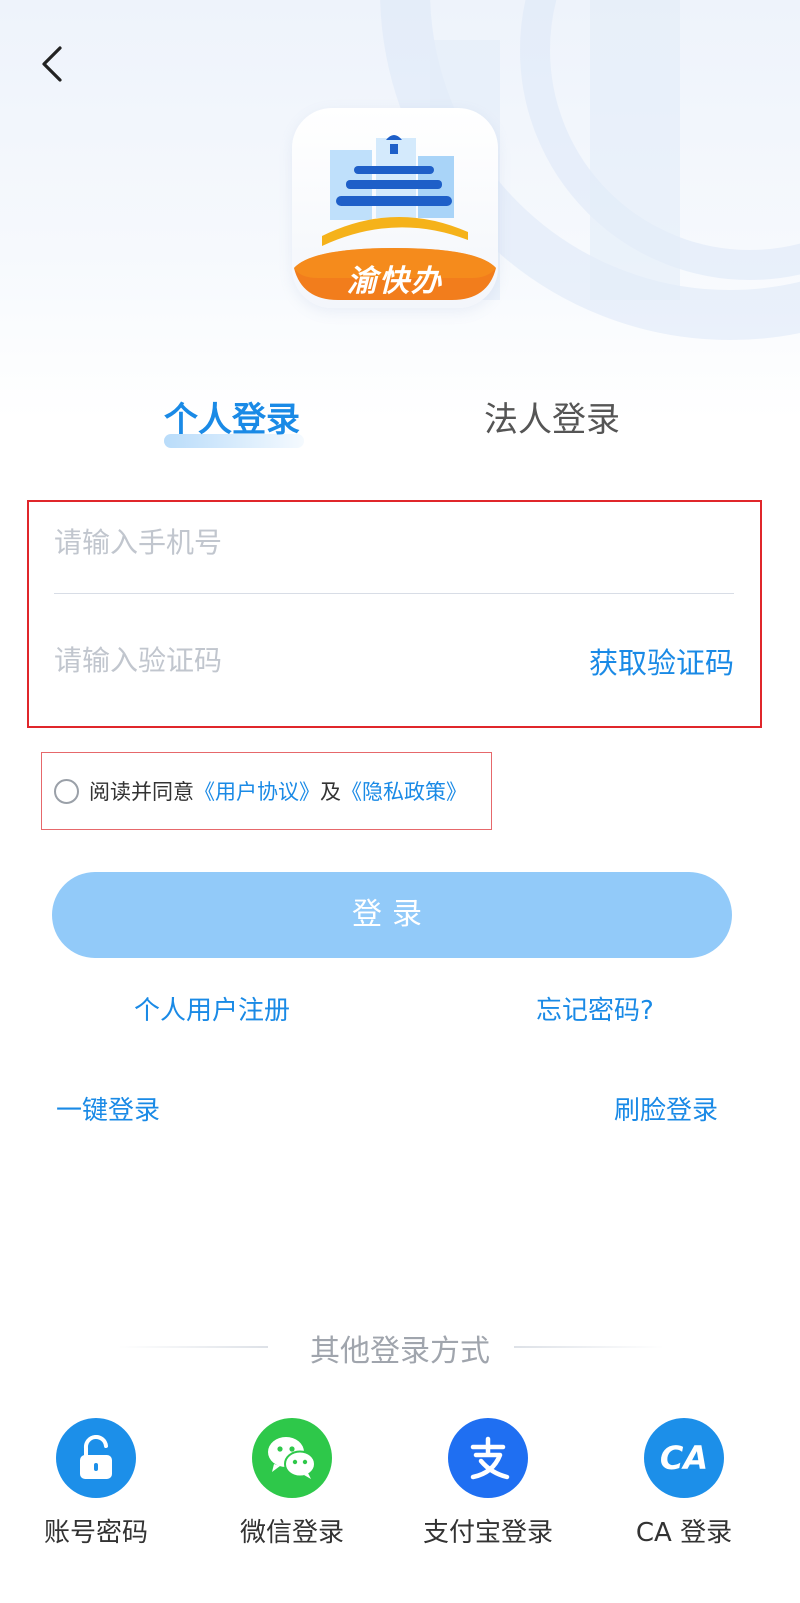  Describe the element at coordinates (284, 542) in the screenshot. I see `phone-input` at that location.